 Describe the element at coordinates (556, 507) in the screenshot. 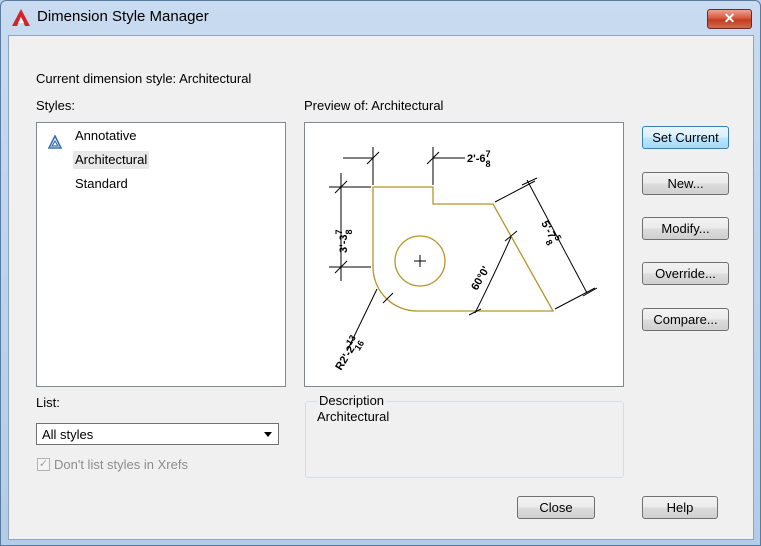

I see `close-button: Close` at that location.